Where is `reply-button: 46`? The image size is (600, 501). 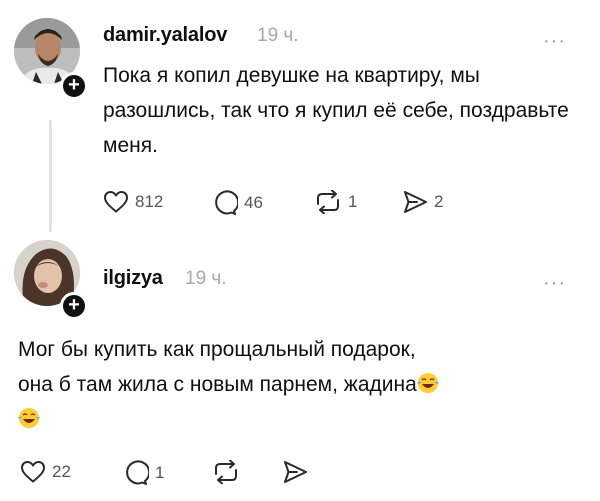 reply-button: 46 is located at coordinates (237, 203).